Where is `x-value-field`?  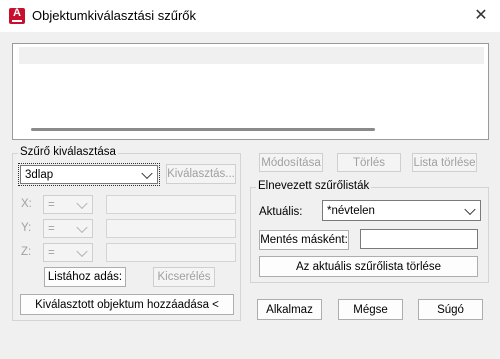 x-value-field is located at coordinates (171, 204).